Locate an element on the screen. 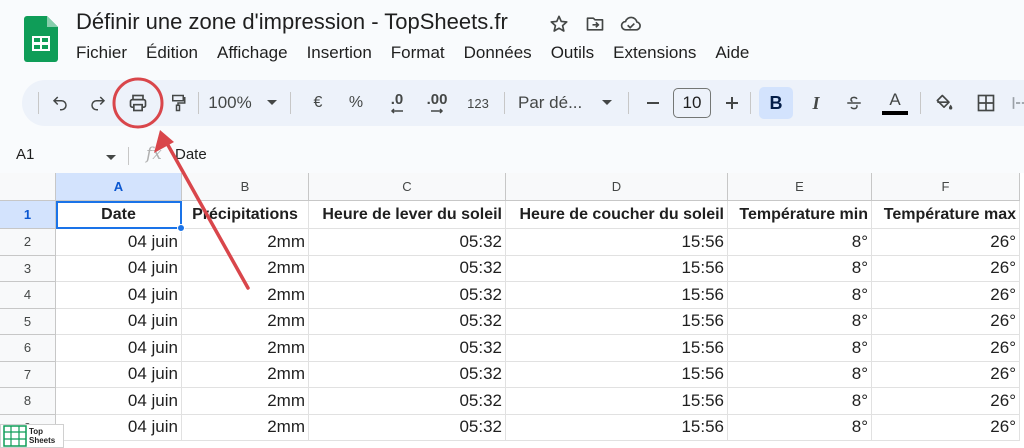 Image resolution: width=1024 pixels, height=448 pixels. menu-donnees: Données is located at coordinates (498, 53).